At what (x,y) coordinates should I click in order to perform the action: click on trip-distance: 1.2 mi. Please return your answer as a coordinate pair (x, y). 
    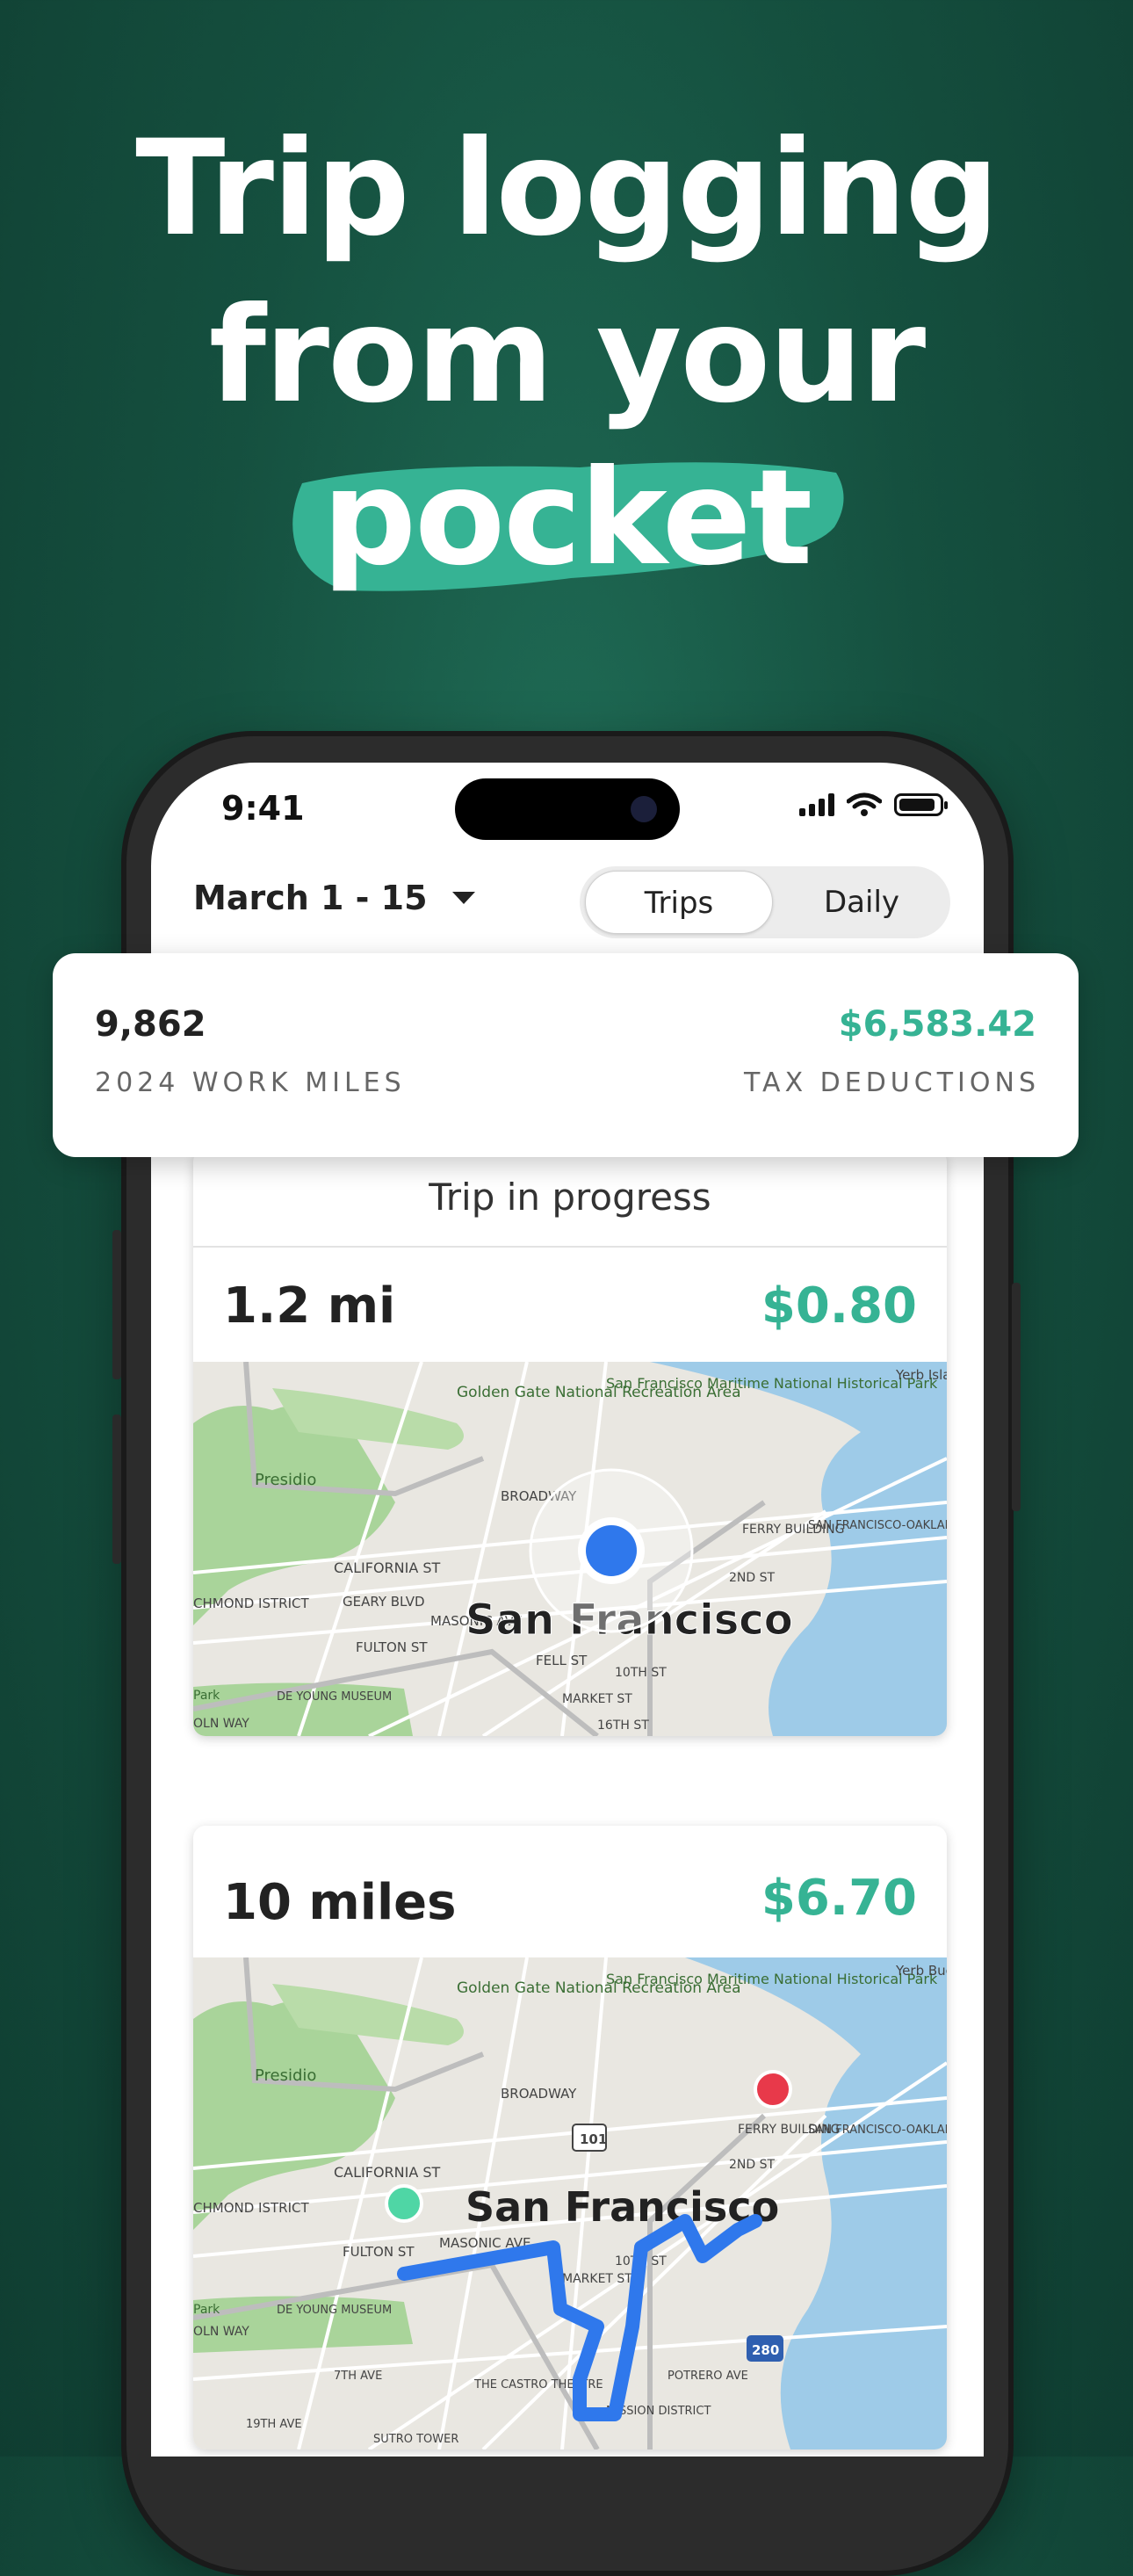
    Looking at the image, I should click on (310, 1306).